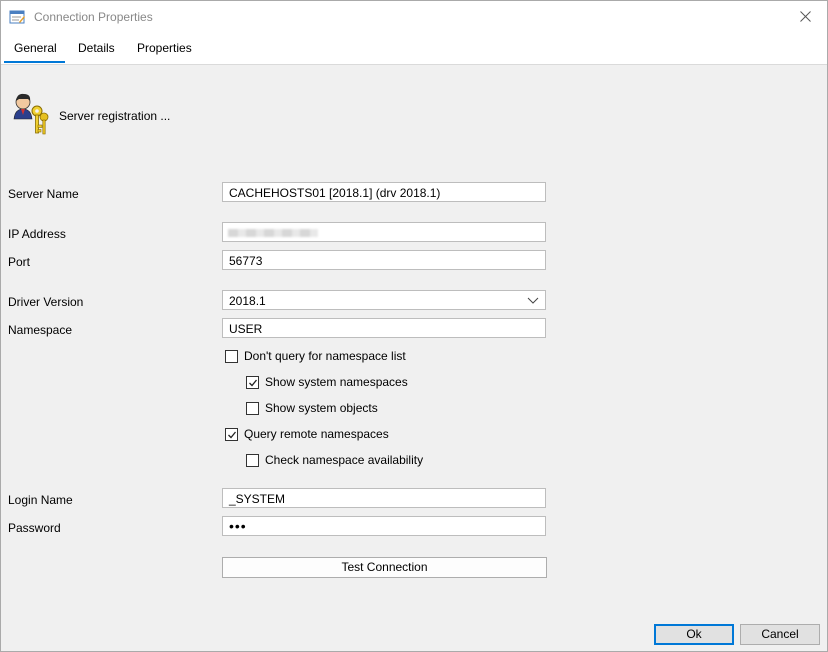 Image resolution: width=828 pixels, height=652 pixels. I want to click on show-system-objects-label: Show system objects, so click(321, 408).